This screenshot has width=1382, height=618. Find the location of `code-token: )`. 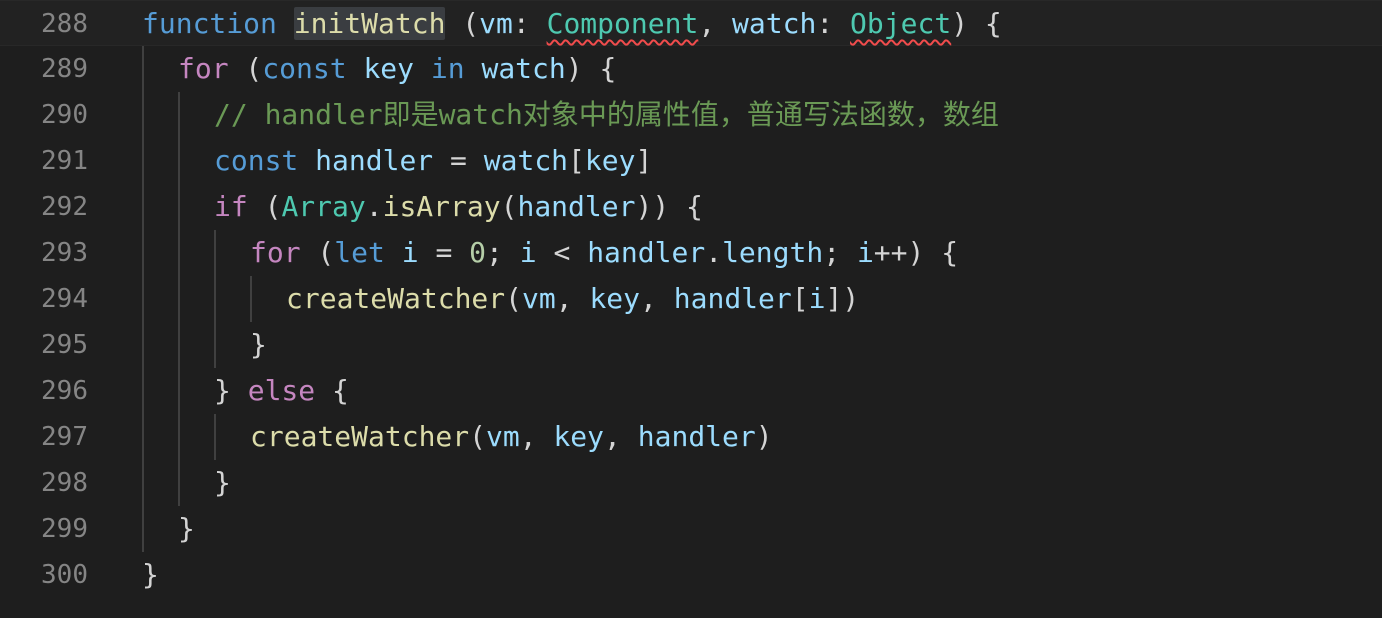

code-token: ) is located at coordinates (764, 436).